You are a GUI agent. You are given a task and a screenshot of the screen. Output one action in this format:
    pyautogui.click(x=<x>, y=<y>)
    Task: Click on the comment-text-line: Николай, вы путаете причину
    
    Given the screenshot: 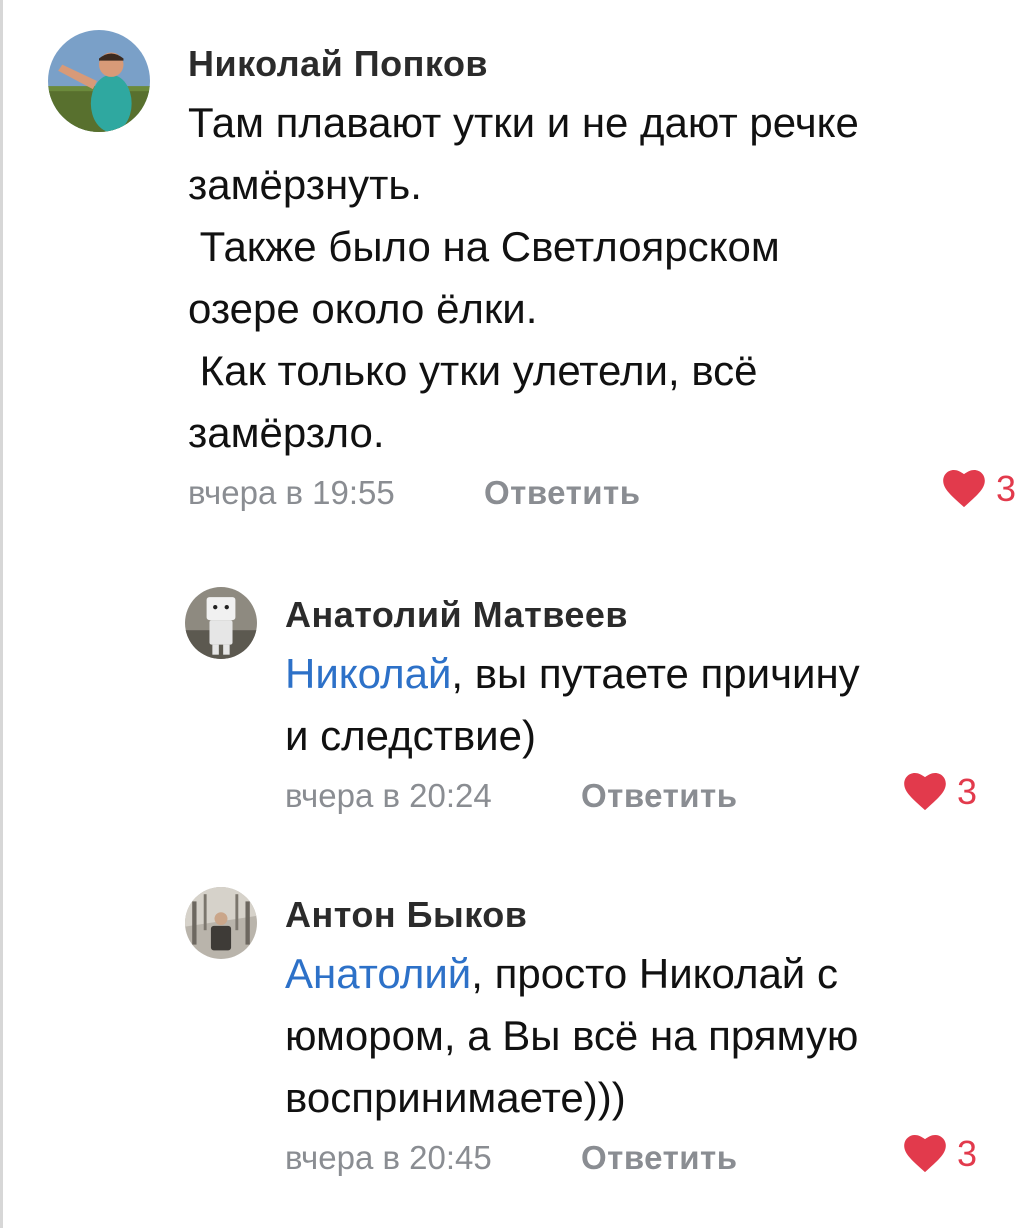 What is the action you would take?
    pyautogui.click(x=640, y=674)
    